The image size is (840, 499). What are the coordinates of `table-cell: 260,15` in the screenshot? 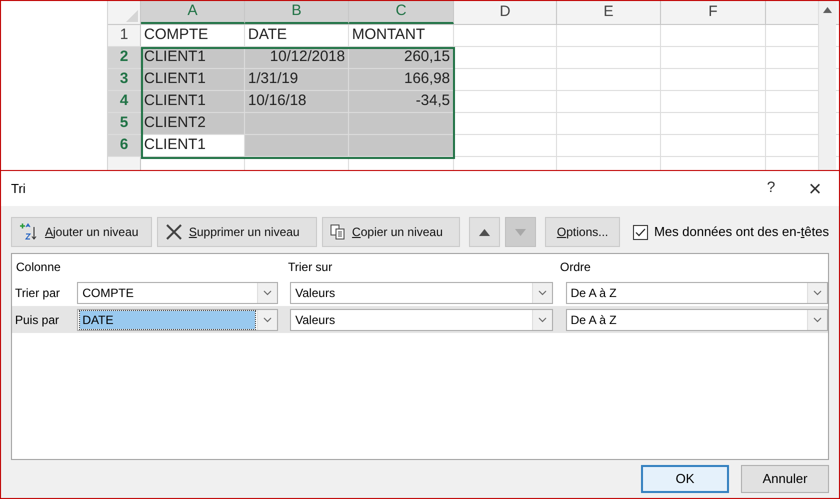 It's located at (401, 57).